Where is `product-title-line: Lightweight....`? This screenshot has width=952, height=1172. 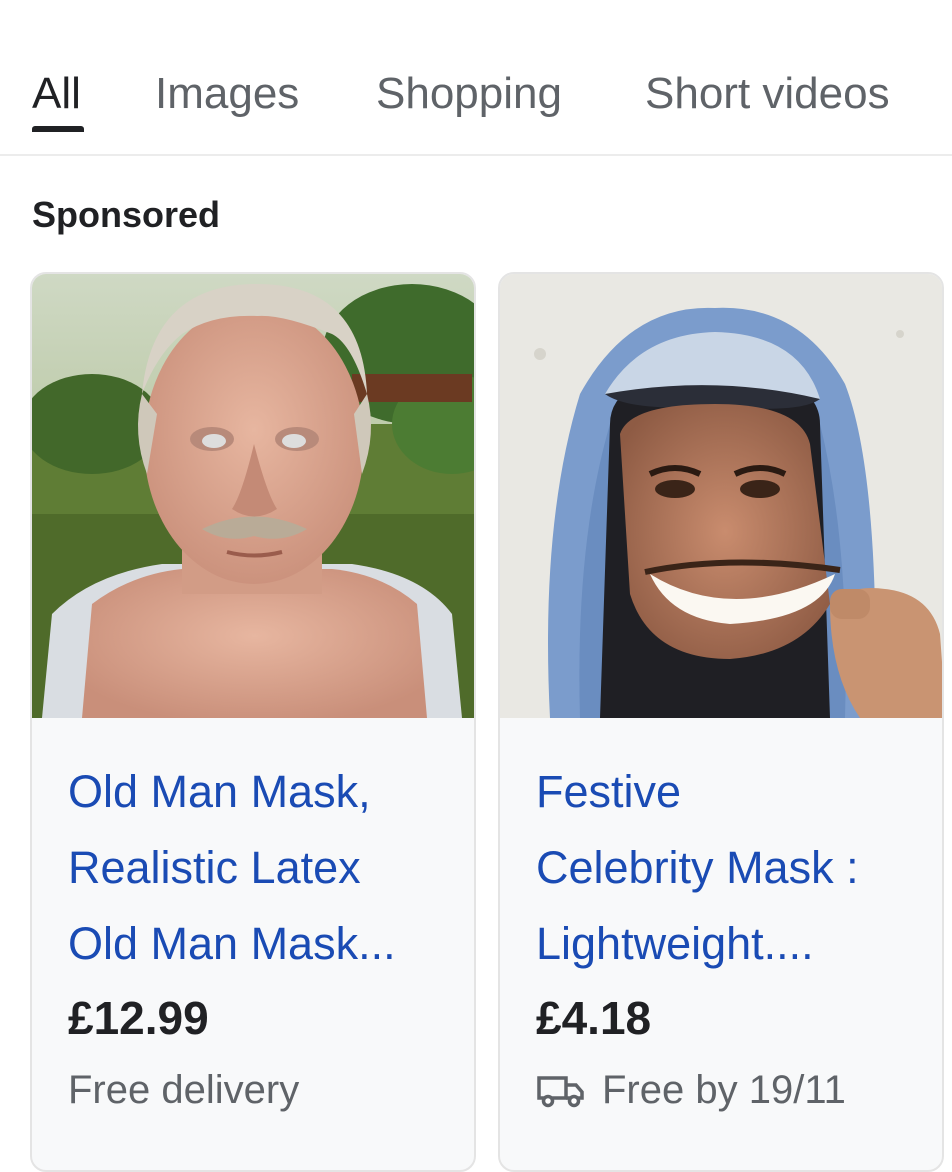
product-title-line: Lightweight.... is located at coordinates (675, 943).